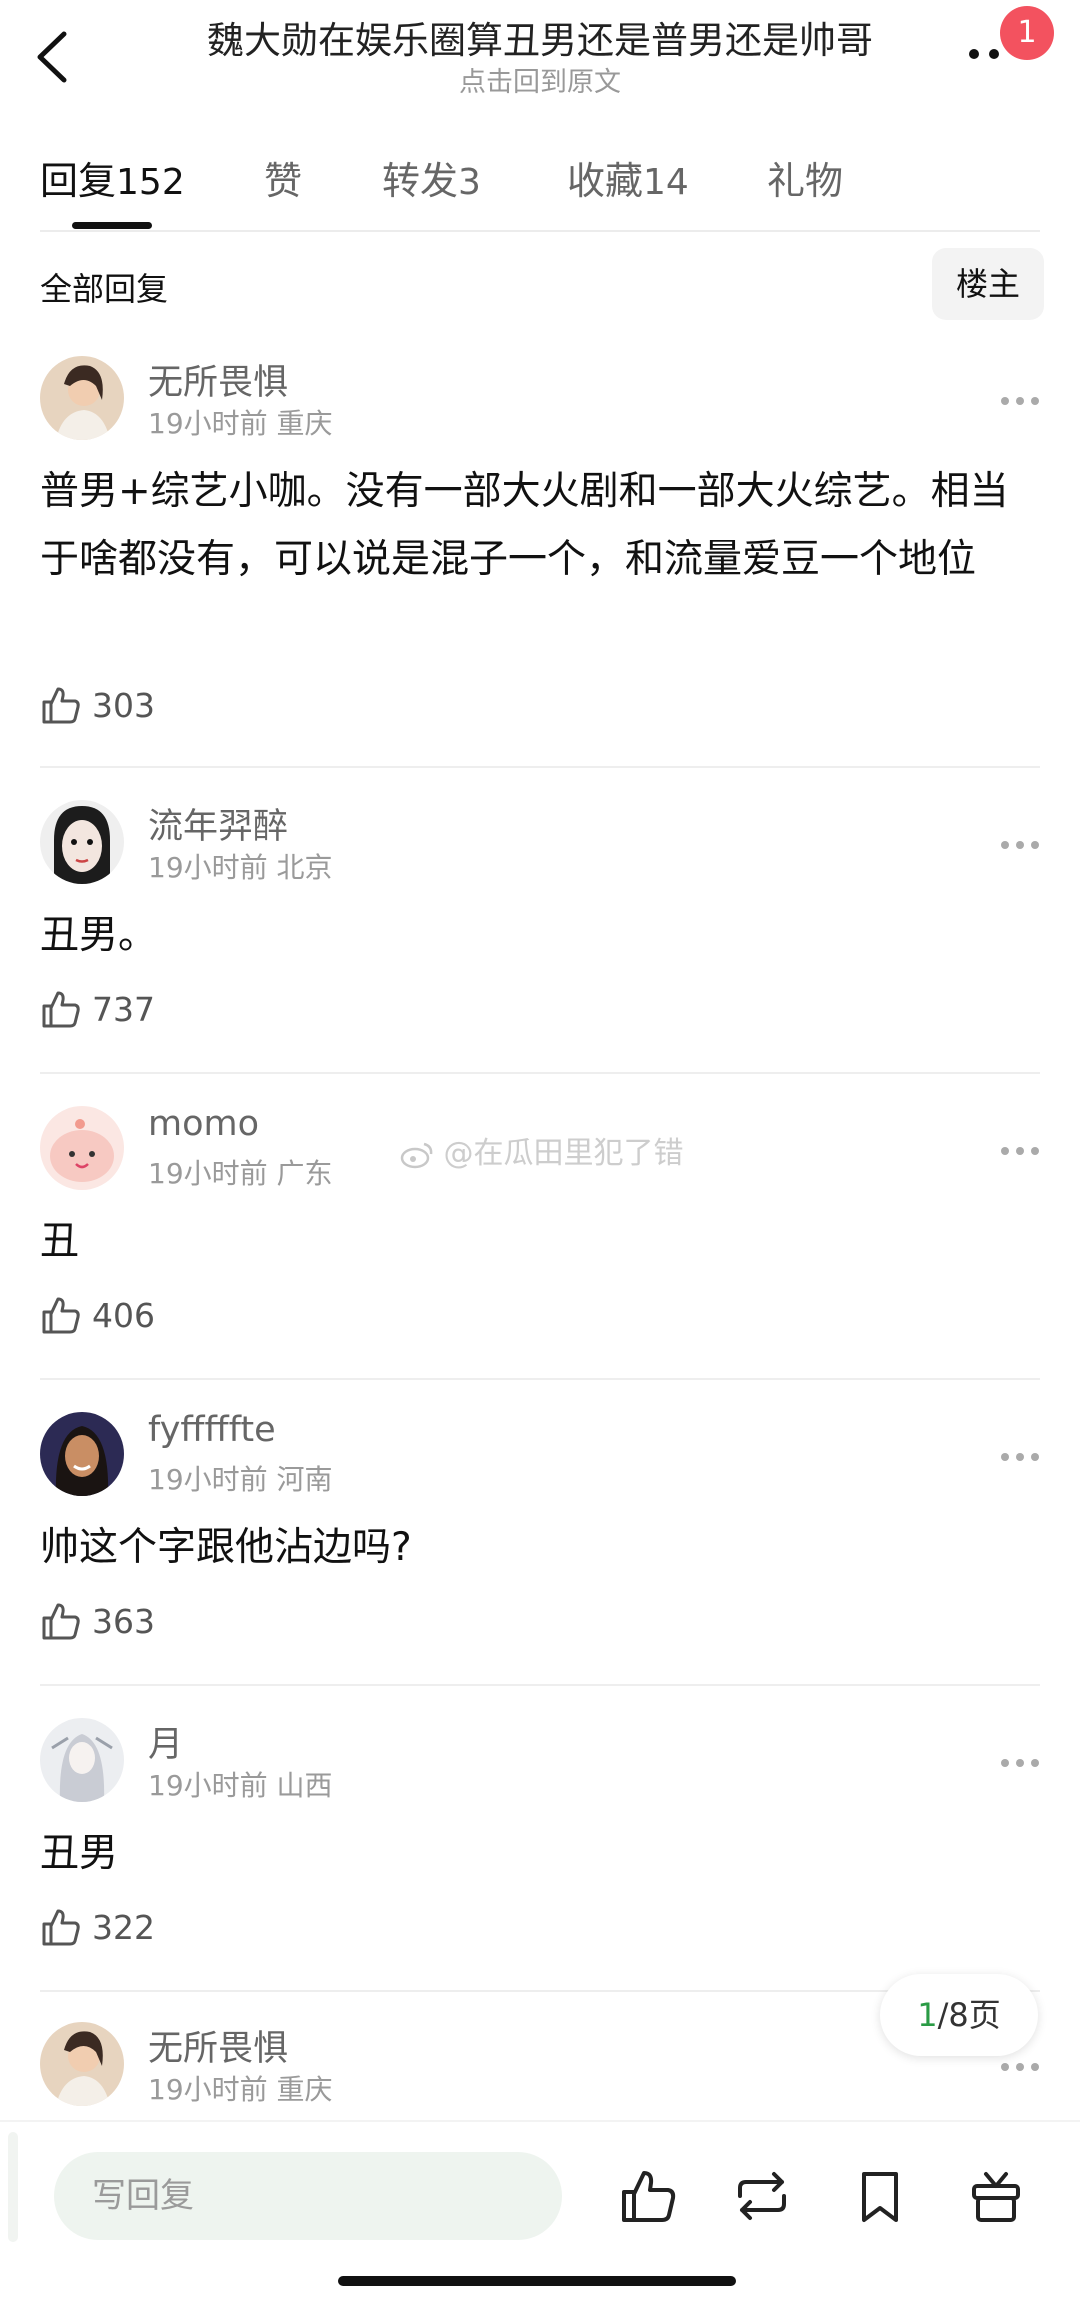  What do you see at coordinates (52, 57) in the screenshot?
I see `chevron-left-icon` at bounding box center [52, 57].